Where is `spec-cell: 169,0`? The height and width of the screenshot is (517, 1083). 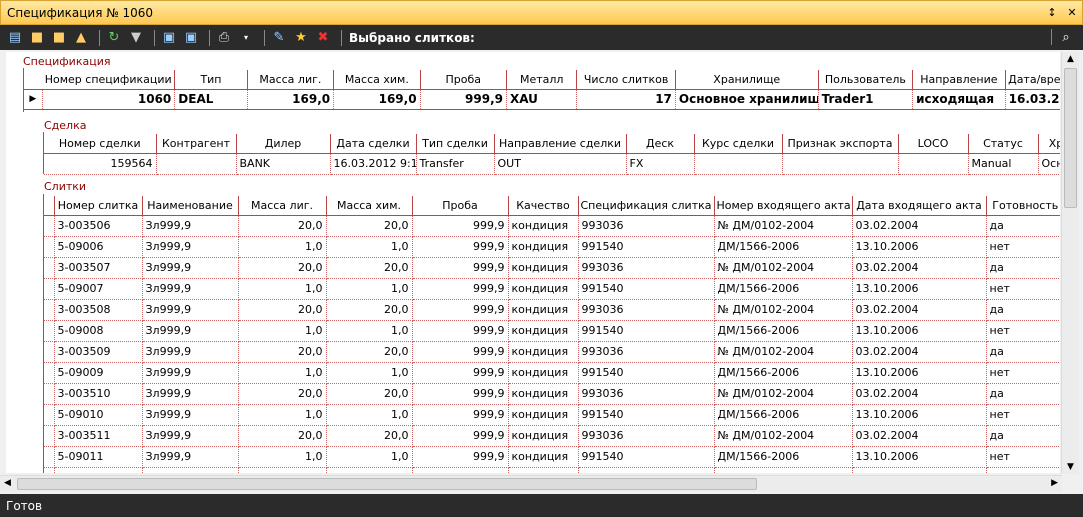
spec-cell: 169,0 is located at coordinates (291, 99).